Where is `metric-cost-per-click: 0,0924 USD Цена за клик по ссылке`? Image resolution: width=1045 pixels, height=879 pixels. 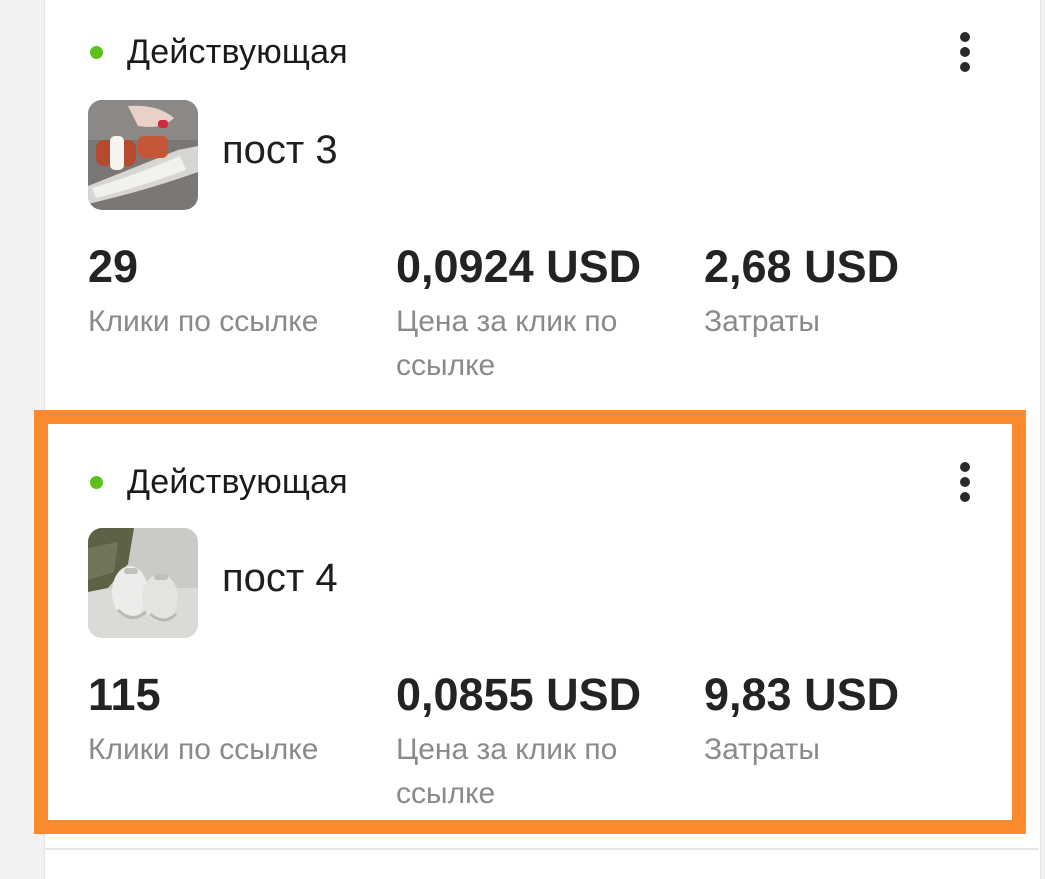
metric-cost-per-click: 0,0924 USD Цена за клик по ссылке is located at coordinates (536, 315).